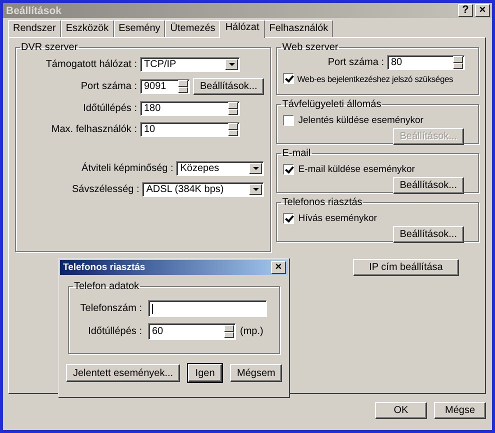  I want to click on group-title: Távfelügyeleti állomás, so click(331, 104).